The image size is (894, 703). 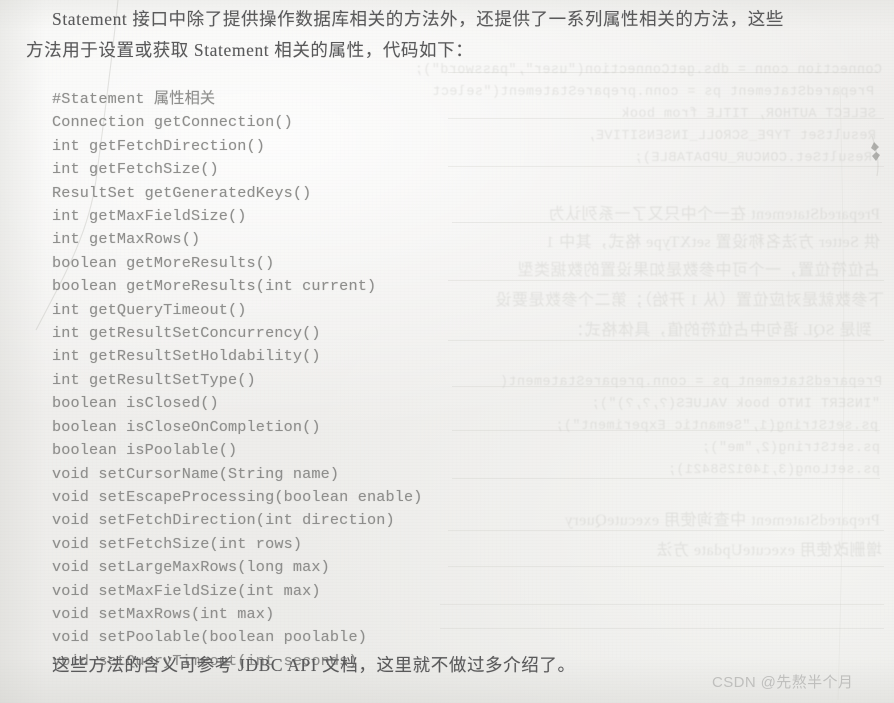 What do you see at coordinates (191, 567) in the screenshot?
I see `code-line: void setLargeMaxRows(long max)` at bounding box center [191, 567].